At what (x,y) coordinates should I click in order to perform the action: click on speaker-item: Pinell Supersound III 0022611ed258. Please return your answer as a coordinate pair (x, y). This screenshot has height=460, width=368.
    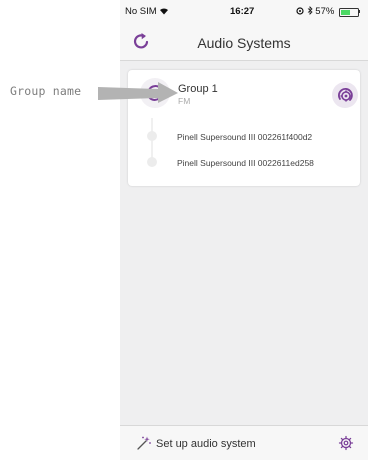
    Looking at the image, I should click on (245, 163).